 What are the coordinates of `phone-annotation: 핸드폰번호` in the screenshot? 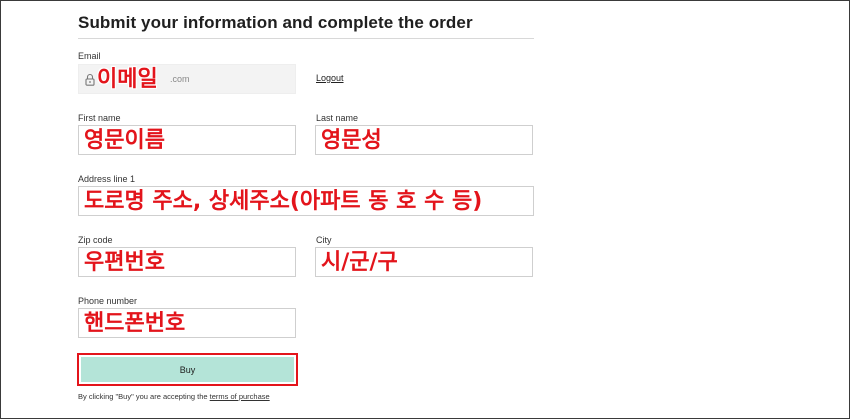 It's located at (135, 323).